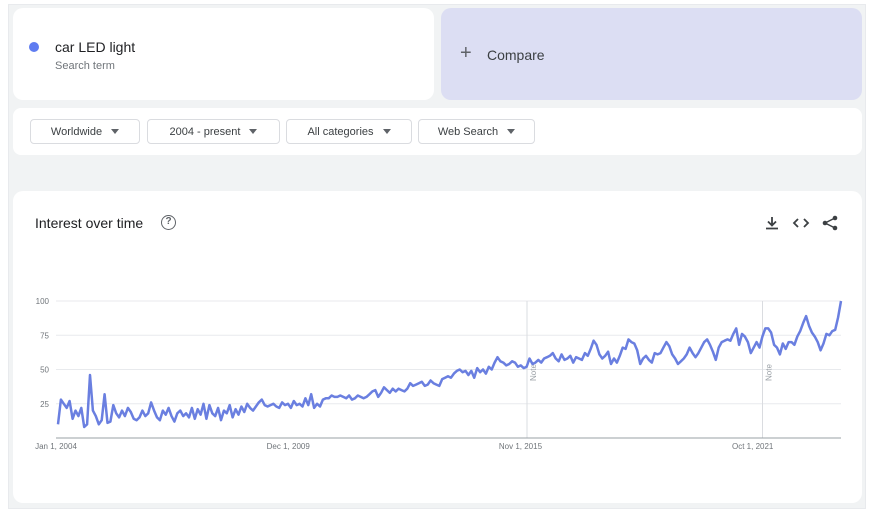 The image size is (873, 513). What do you see at coordinates (466, 53) in the screenshot?
I see `plus-icon: +` at bounding box center [466, 53].